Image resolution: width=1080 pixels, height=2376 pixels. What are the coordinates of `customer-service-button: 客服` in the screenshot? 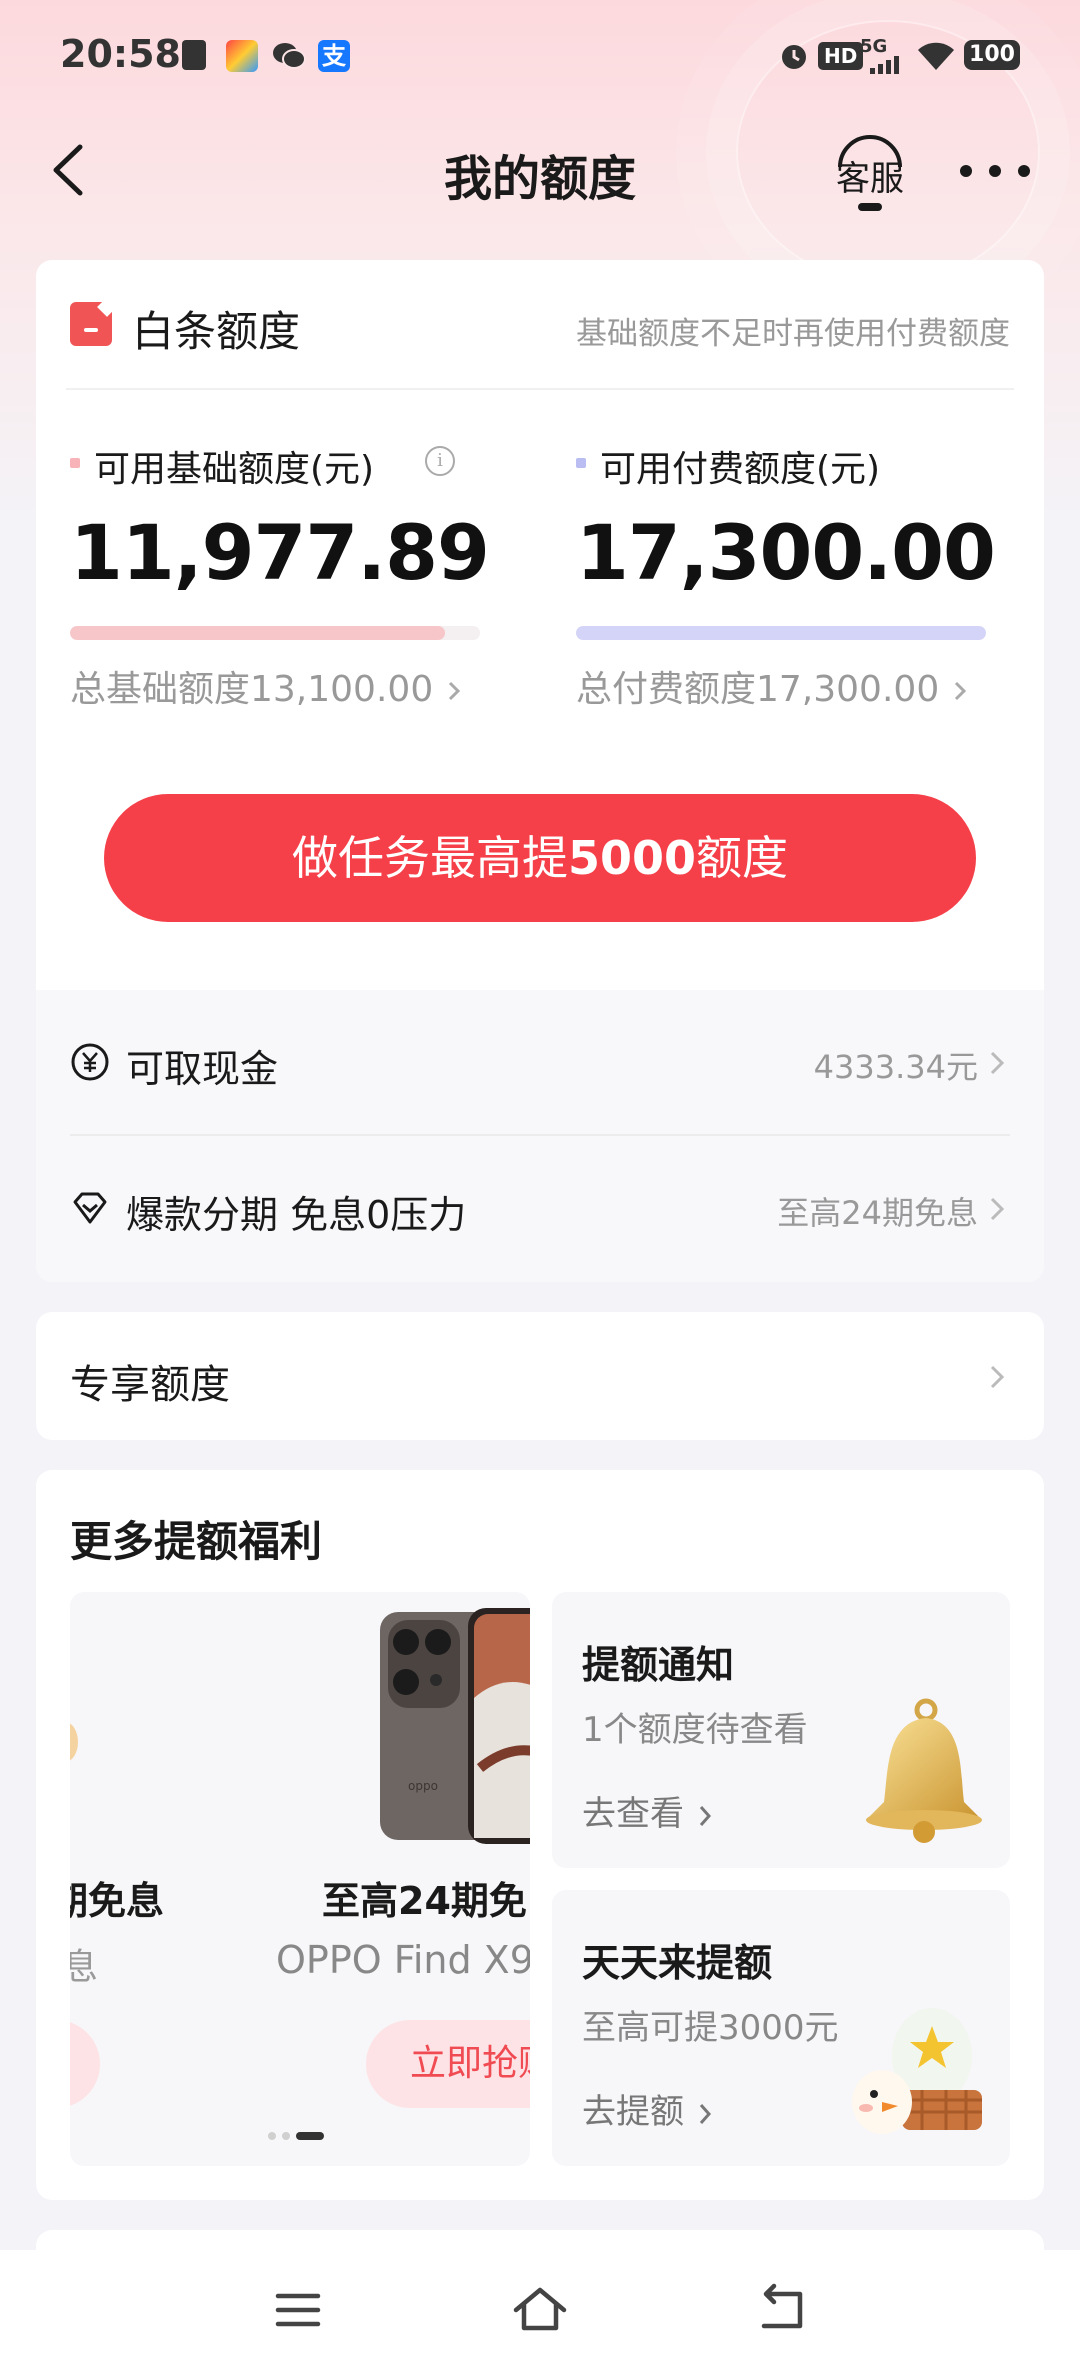 It's located at (870, 172).